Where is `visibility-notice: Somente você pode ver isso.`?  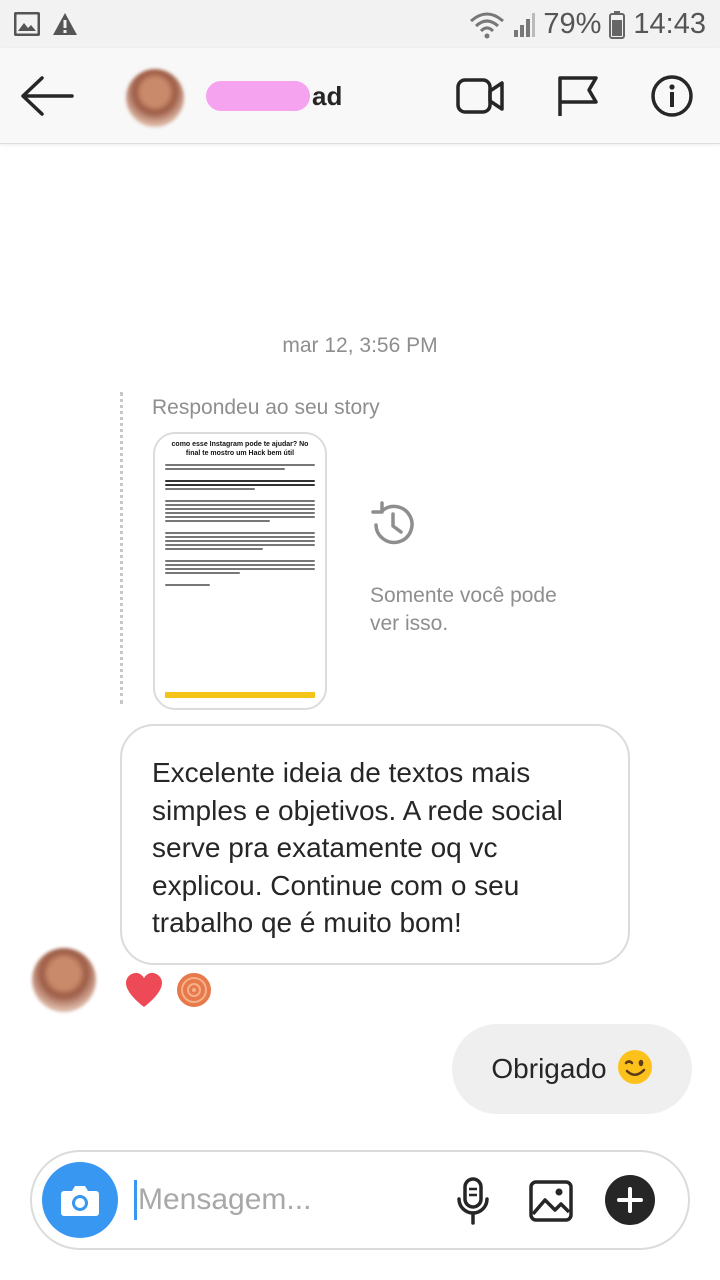 visibility-notice: Somente você pode ver isso. is located at coordinates (463, 609).